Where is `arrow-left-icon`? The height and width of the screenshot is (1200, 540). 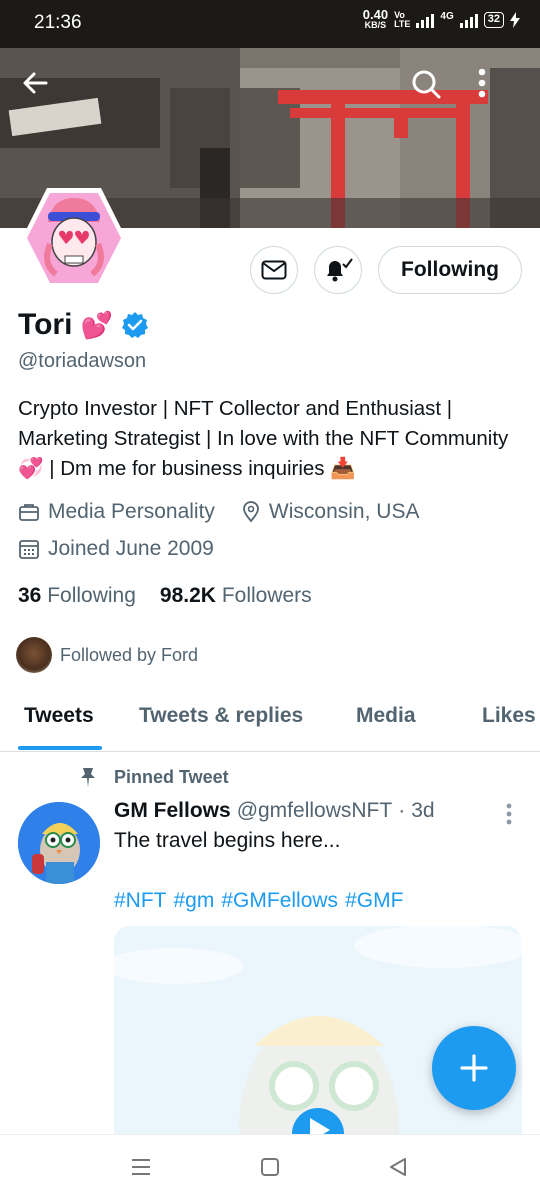
arrow-left-icon is located at coordinates (35, 83).